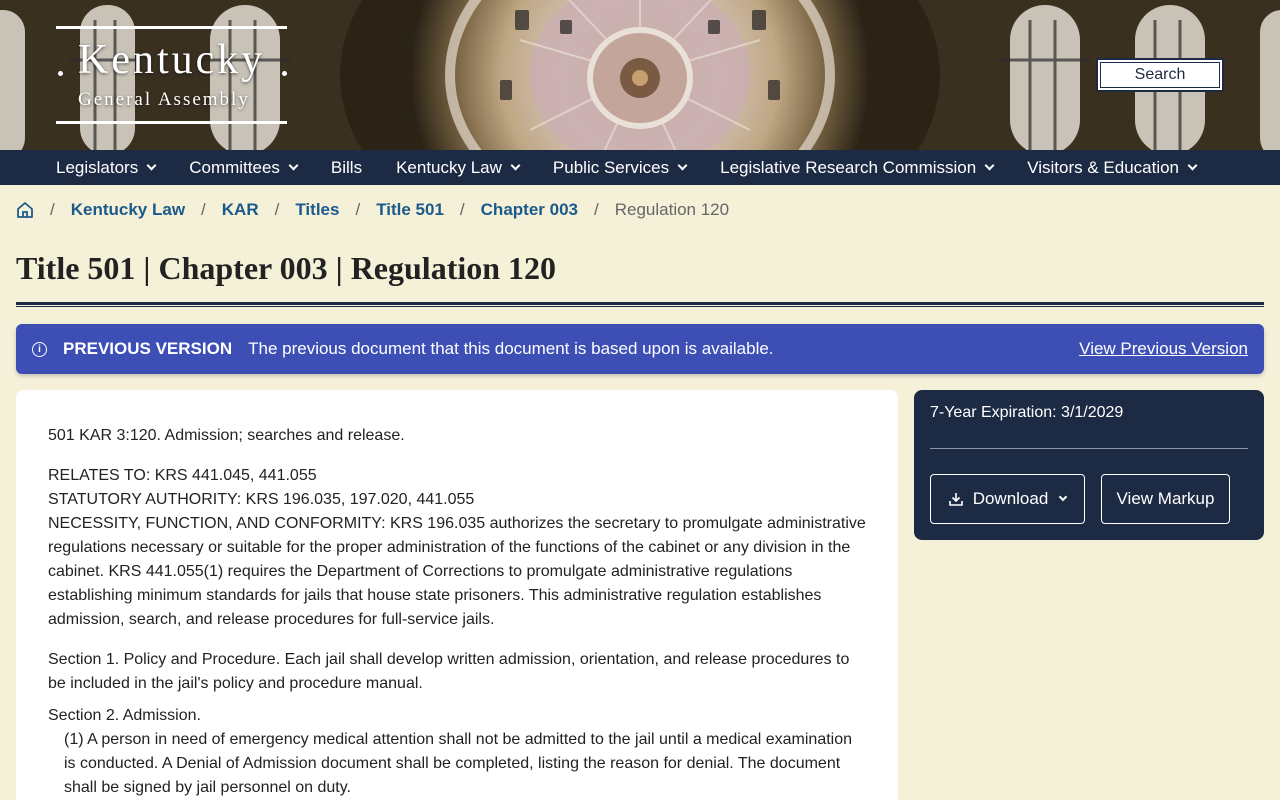  I want to click on home-icon, so click(25, 210).